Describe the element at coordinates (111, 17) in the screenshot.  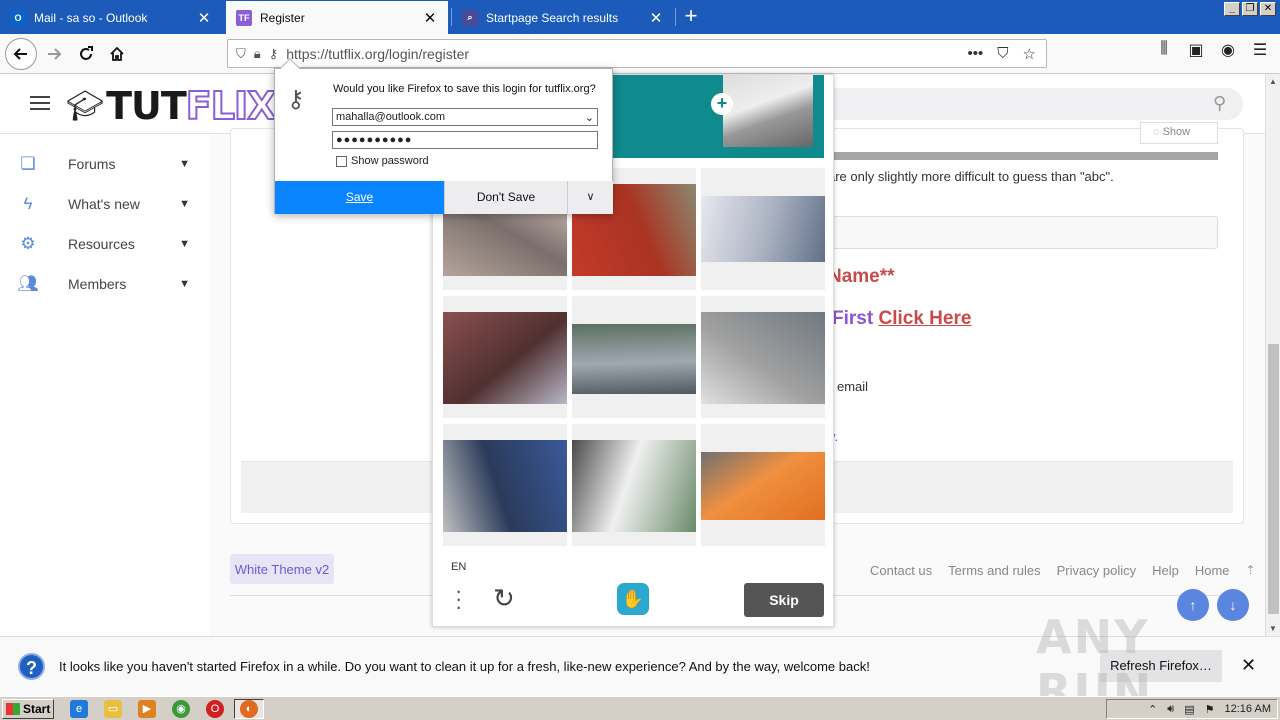
I see `tab-outlook: O Mail - sa so - Outlook ✕` at that location.